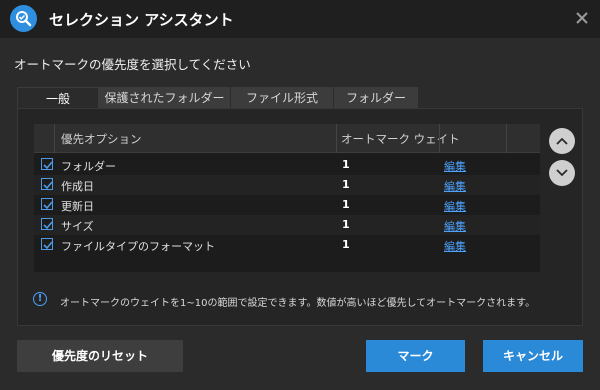 The height and width of the screenshot is (390, 600). What do you see at coordinates (287, 165) in the screenshot?
I see `table-row: フォルダー 1 編集` at bounding box center [287, 165].